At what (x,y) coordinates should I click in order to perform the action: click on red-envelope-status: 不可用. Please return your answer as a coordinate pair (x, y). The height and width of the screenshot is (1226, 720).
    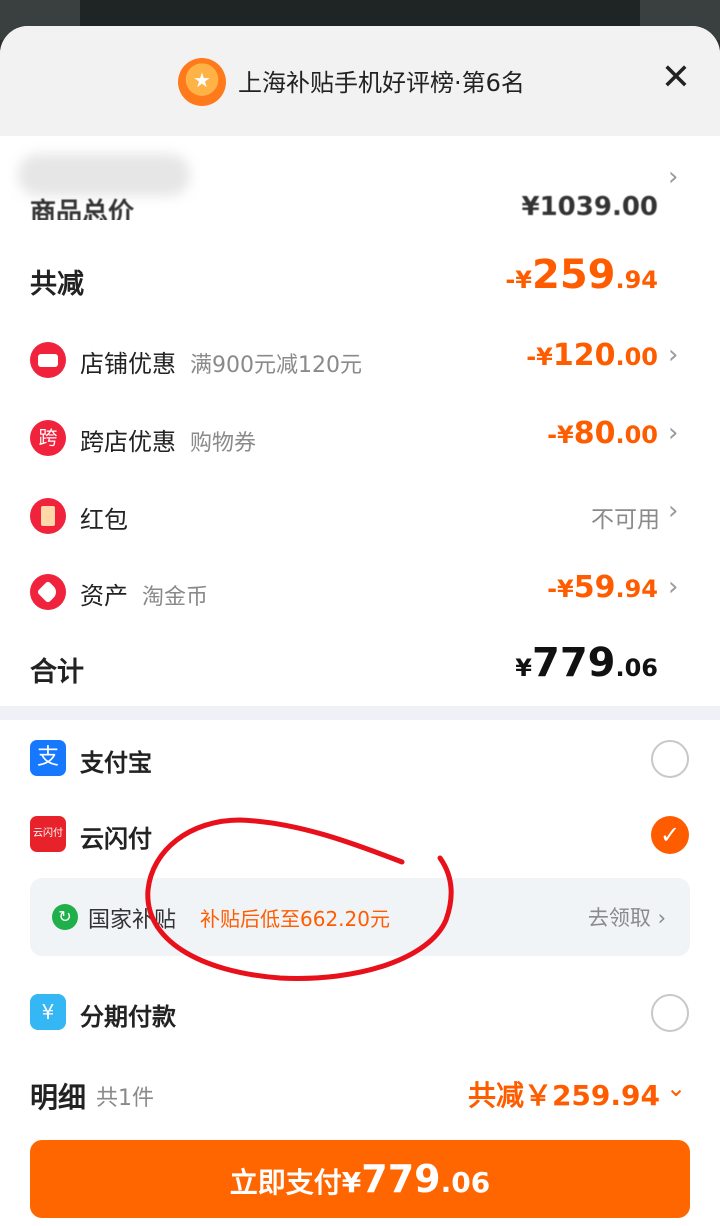
    Looking at the image, I should click on (625, 520).